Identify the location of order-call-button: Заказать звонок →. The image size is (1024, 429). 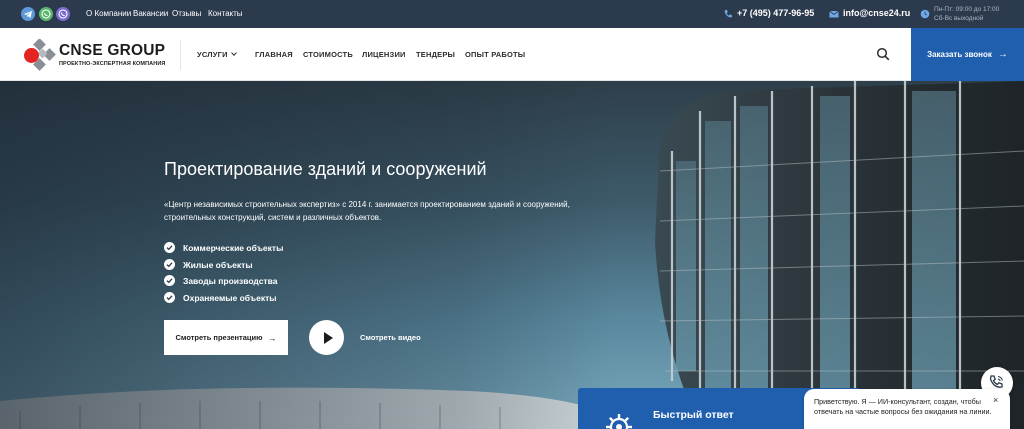
(967, 54).